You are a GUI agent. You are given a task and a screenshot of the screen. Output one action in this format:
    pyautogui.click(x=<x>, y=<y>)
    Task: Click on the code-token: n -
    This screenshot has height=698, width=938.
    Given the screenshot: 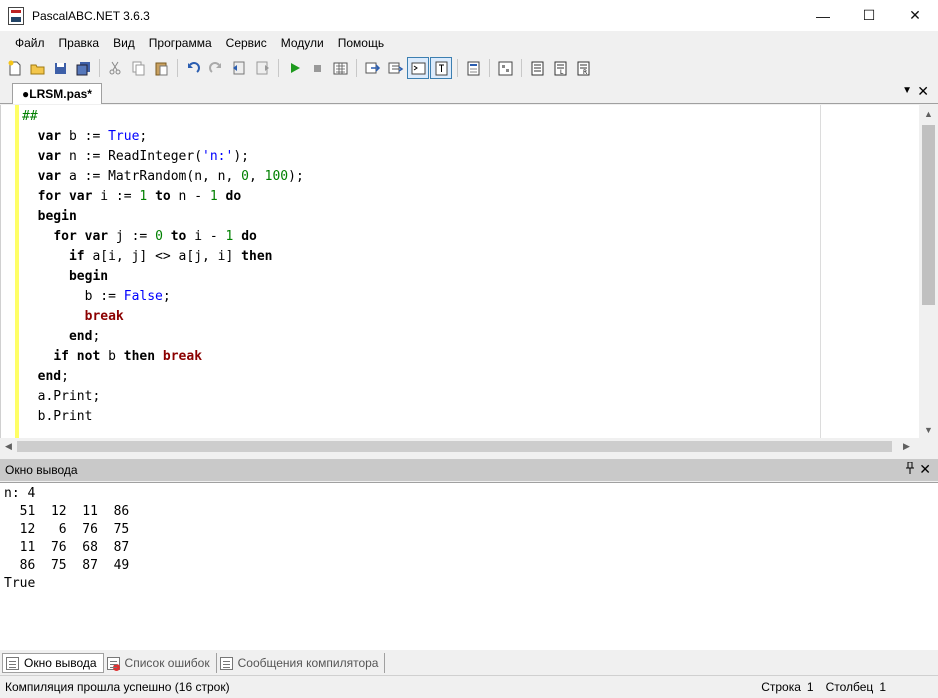 What is the action you would take?
    pyautogui.click(x=190, y=196)
    